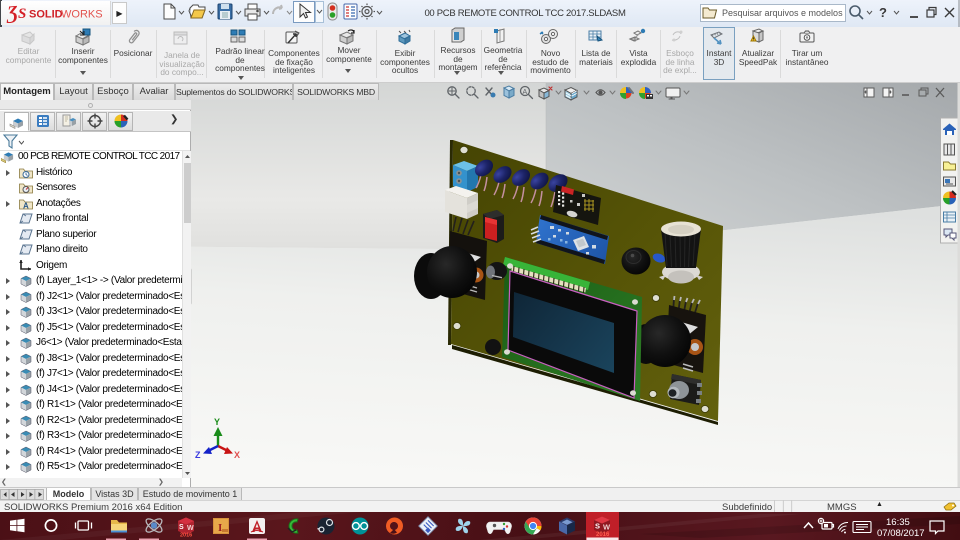 The image size is (960, 540). Describe the element at coordinates (217, 422) in the screenshot. I see `svg-text: Y` at that location.